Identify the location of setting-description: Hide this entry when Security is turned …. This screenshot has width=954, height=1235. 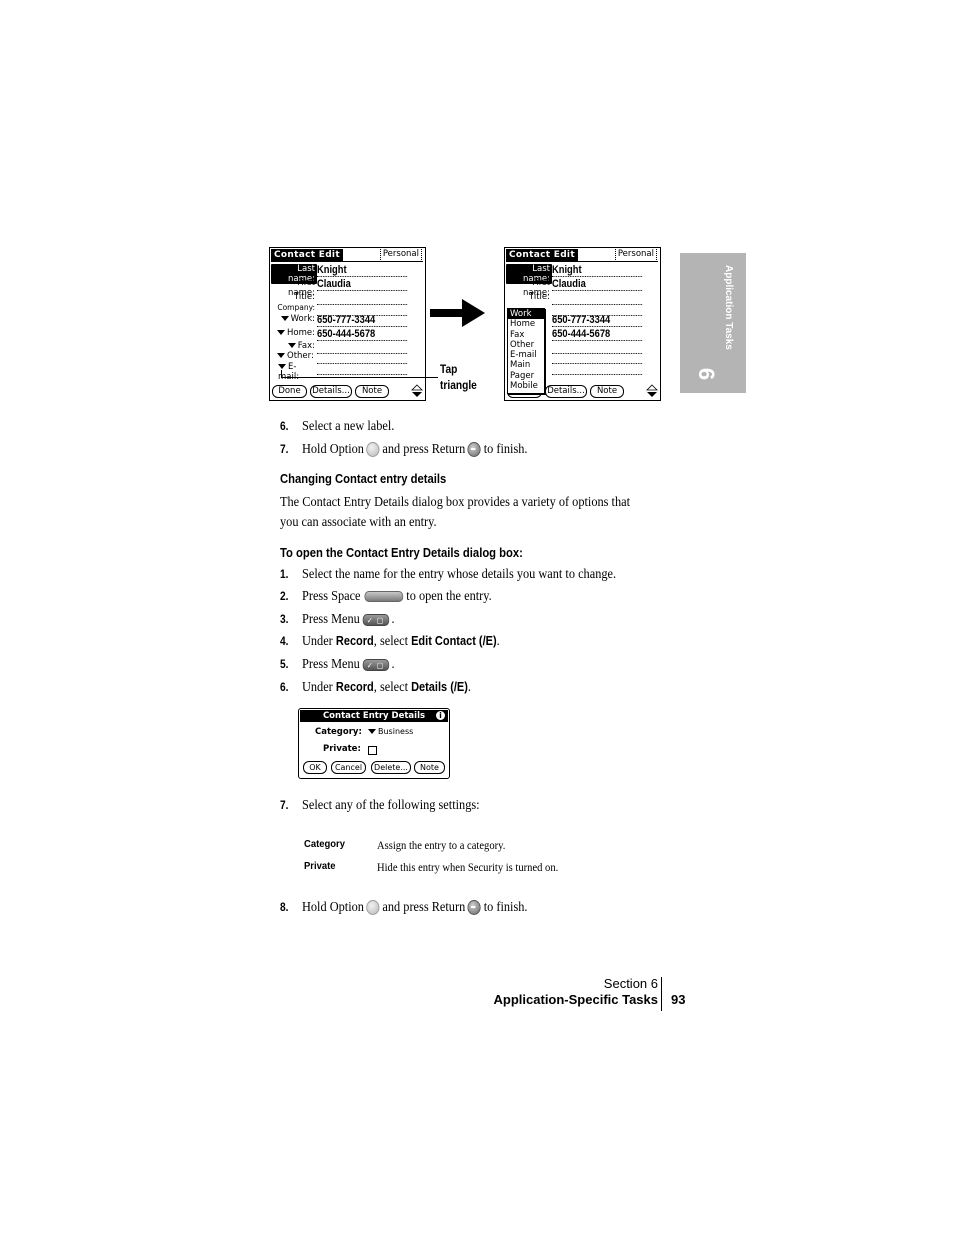
(468, 867).